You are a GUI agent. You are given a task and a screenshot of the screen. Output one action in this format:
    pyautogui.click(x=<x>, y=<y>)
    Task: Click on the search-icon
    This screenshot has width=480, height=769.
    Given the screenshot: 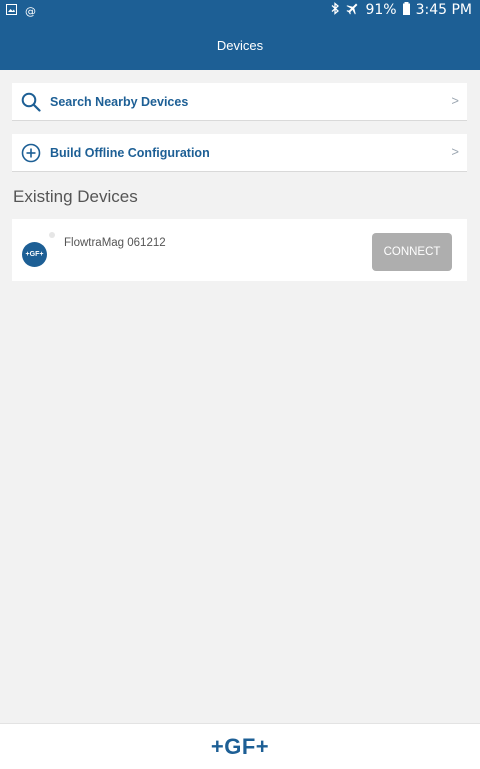 What is the action you would take?
    pyautogui.click(x=31, y=102)
    